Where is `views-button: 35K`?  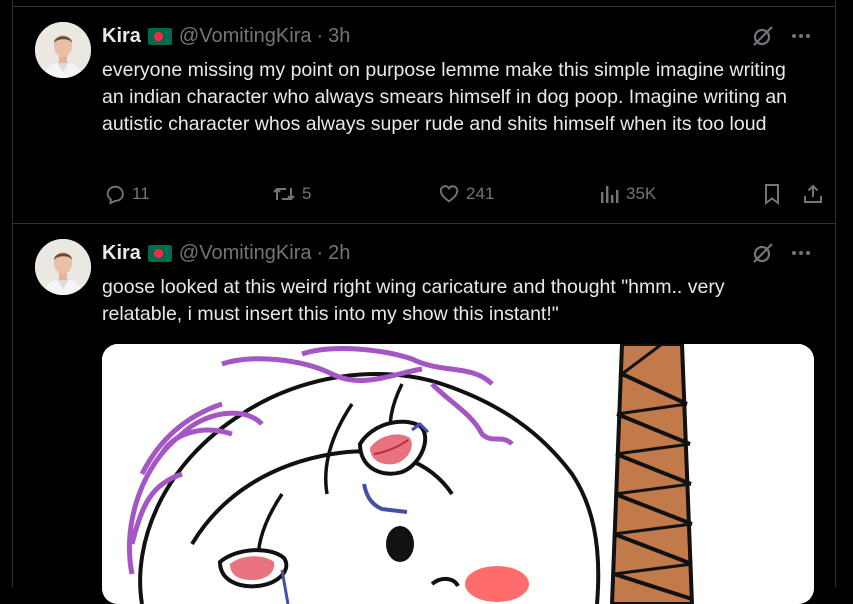
views-button: 35K is located at coordinates (628, 194).